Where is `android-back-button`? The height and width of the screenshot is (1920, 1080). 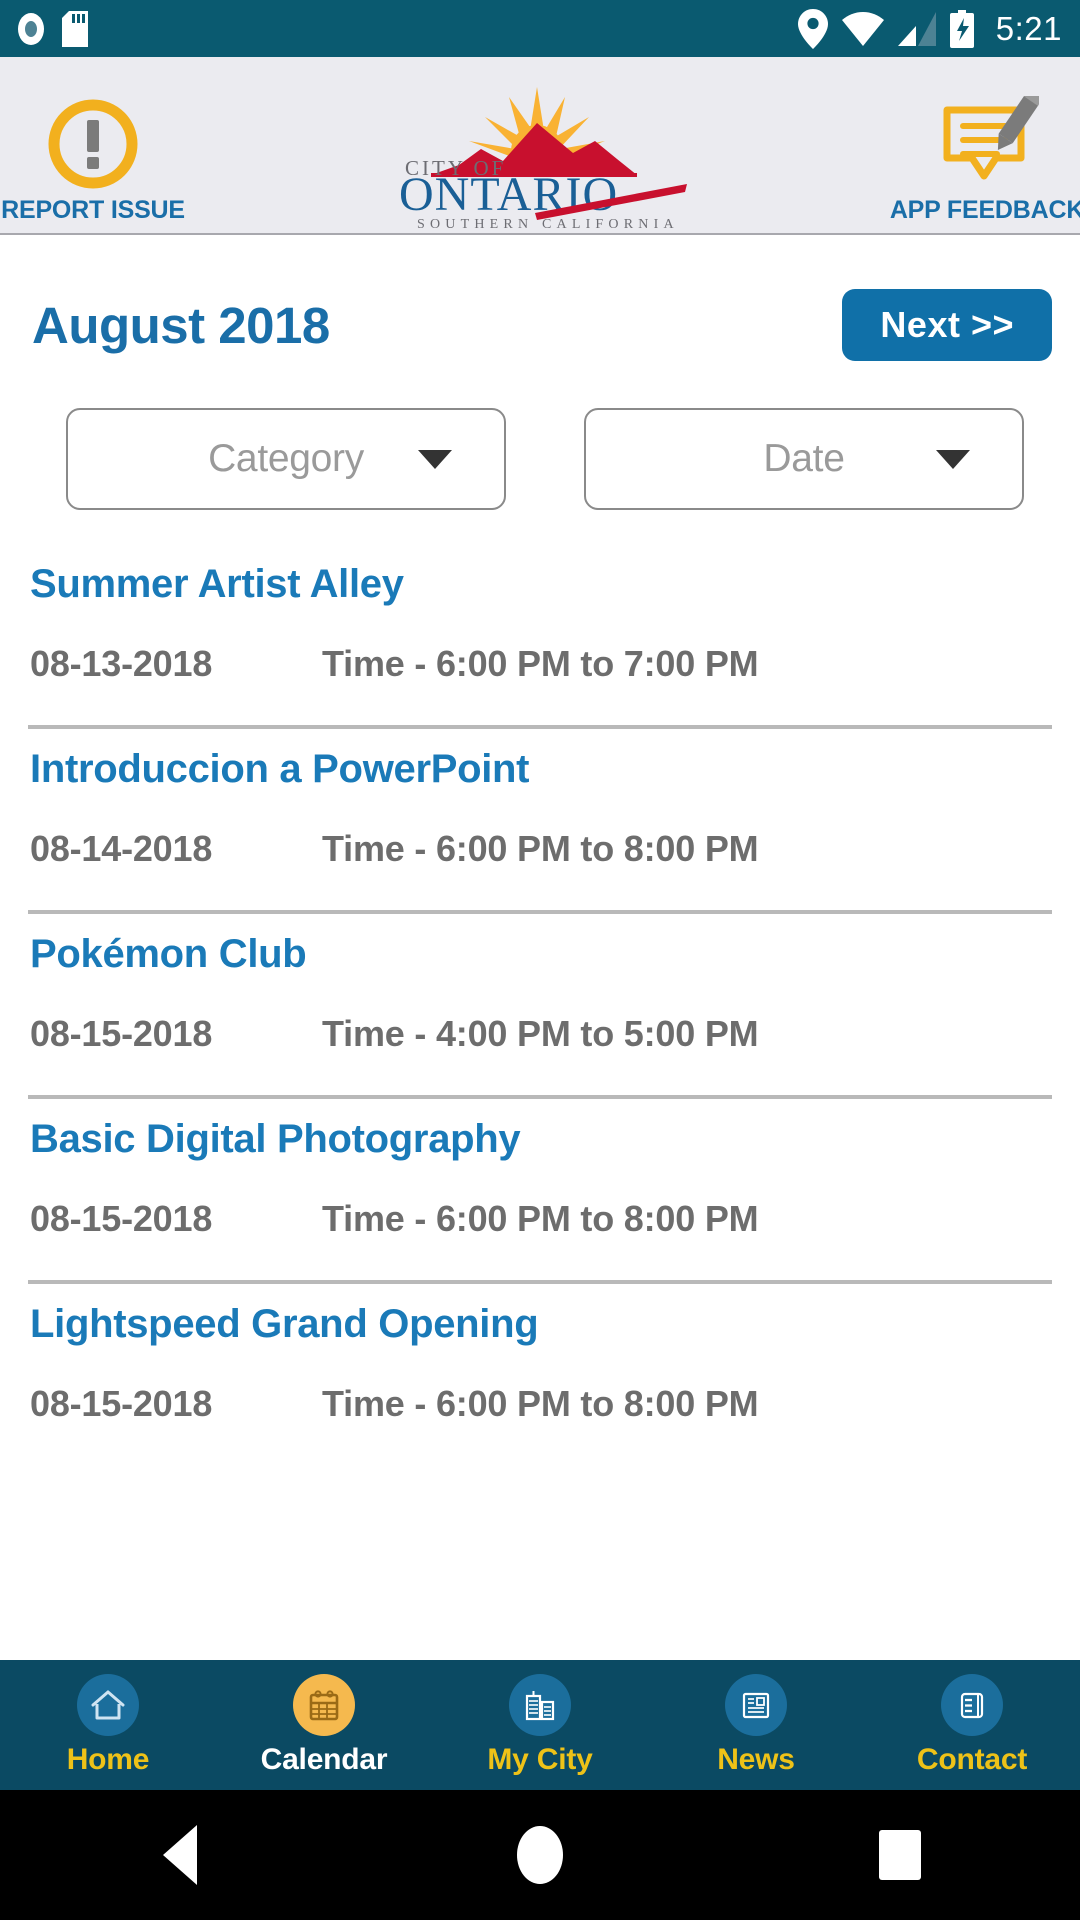 android-back-button is located at coordinates (180, 1855).